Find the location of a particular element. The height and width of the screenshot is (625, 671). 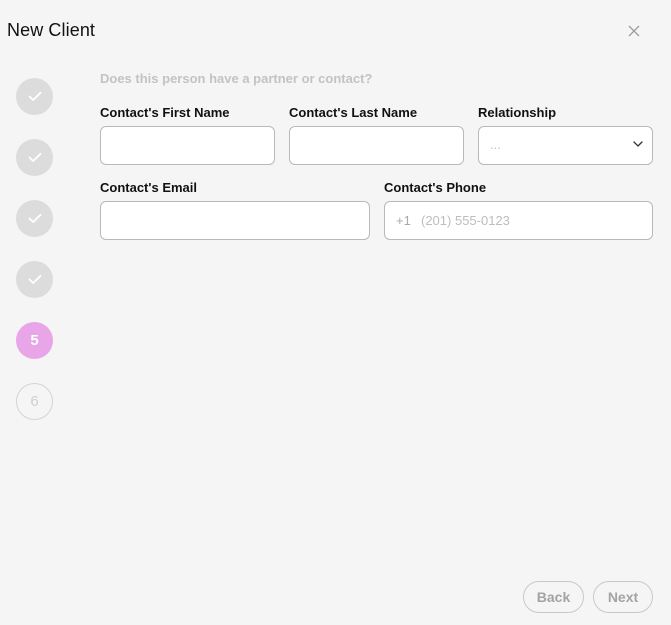

close-icon is located at coordinates (634, 31).